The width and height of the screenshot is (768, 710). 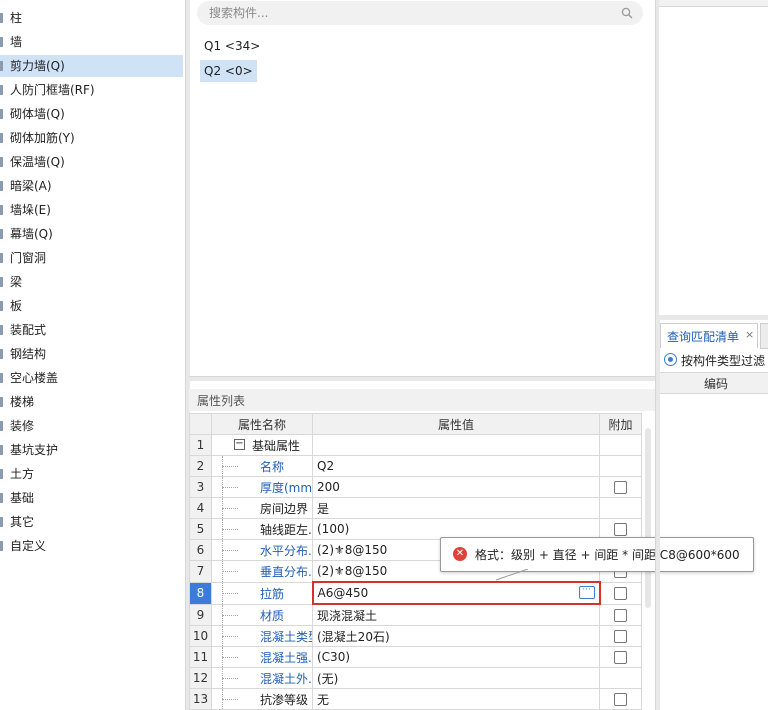 What do you see at coordinates (714, 360) in the screenshot?
I see `filter-by-type-radio: 按构件类型过滤` at bounding box center [714, 360].